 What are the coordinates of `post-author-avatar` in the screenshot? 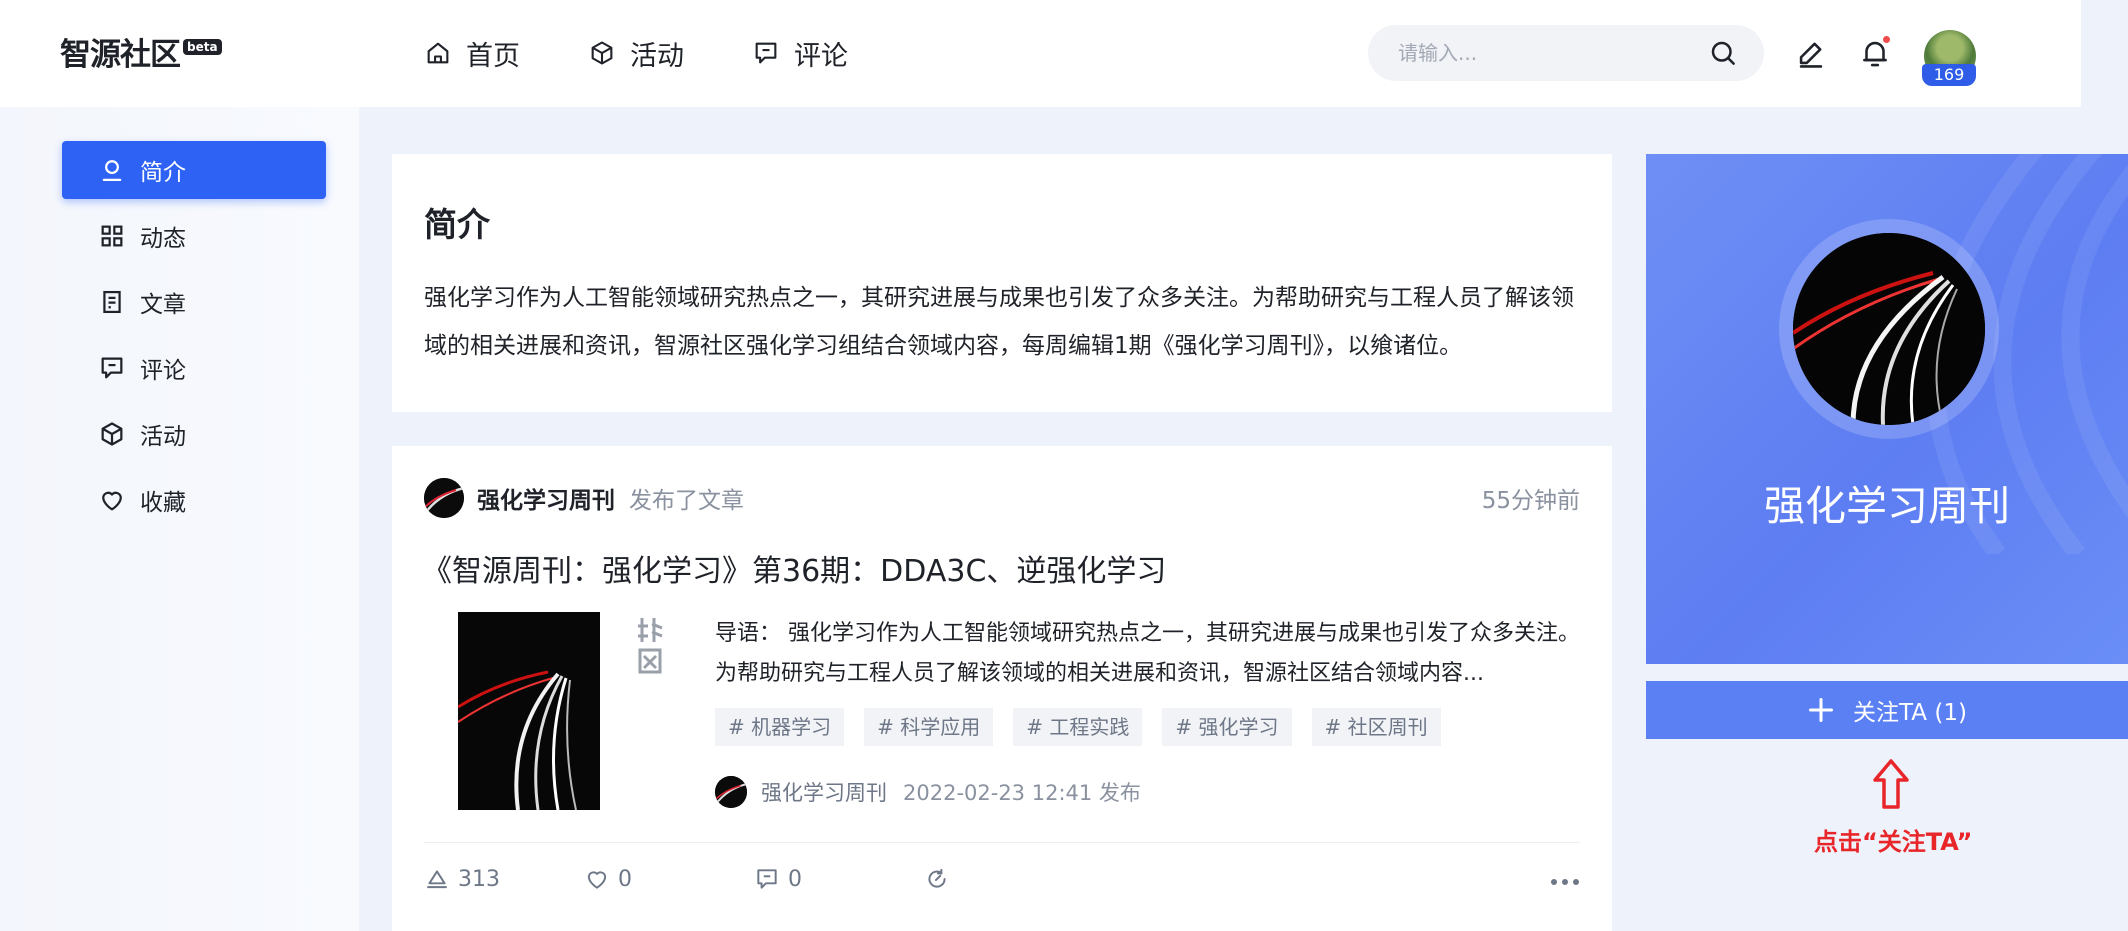 It's located at (444, 498).